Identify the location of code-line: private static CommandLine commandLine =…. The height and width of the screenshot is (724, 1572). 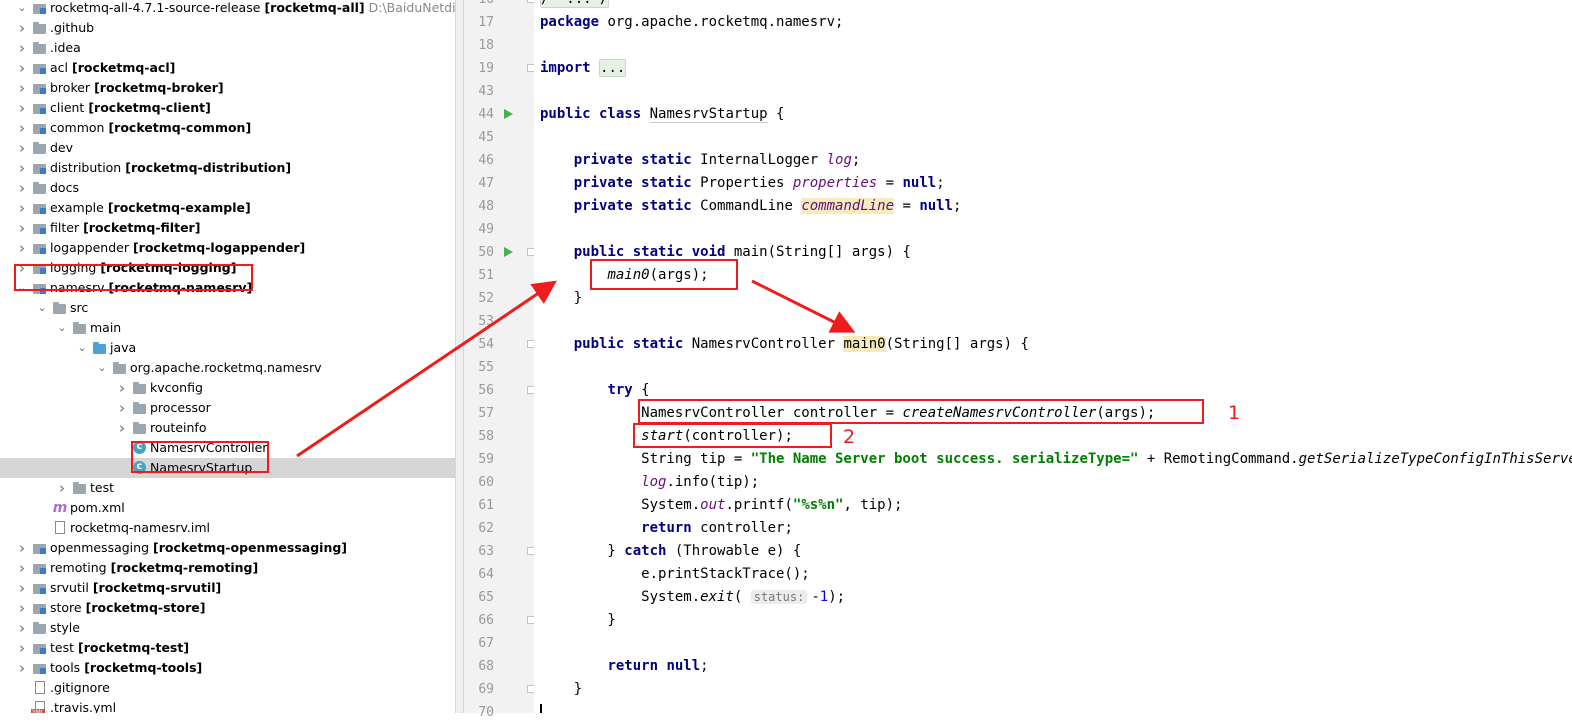
(750, 206).